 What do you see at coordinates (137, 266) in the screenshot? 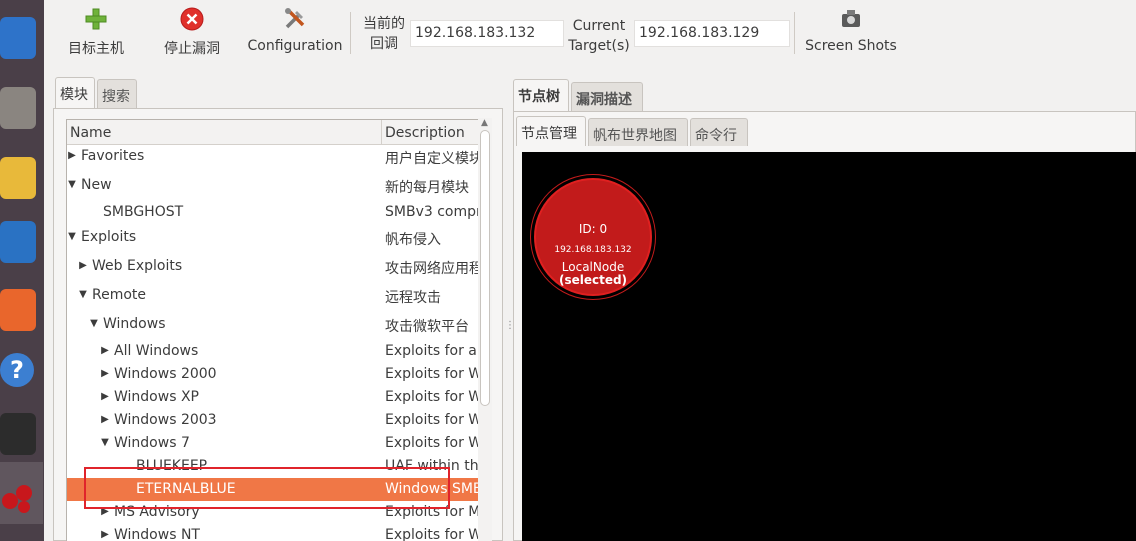
I see `tree-row-name: Web Exploits` at bounding box center [137, 266].